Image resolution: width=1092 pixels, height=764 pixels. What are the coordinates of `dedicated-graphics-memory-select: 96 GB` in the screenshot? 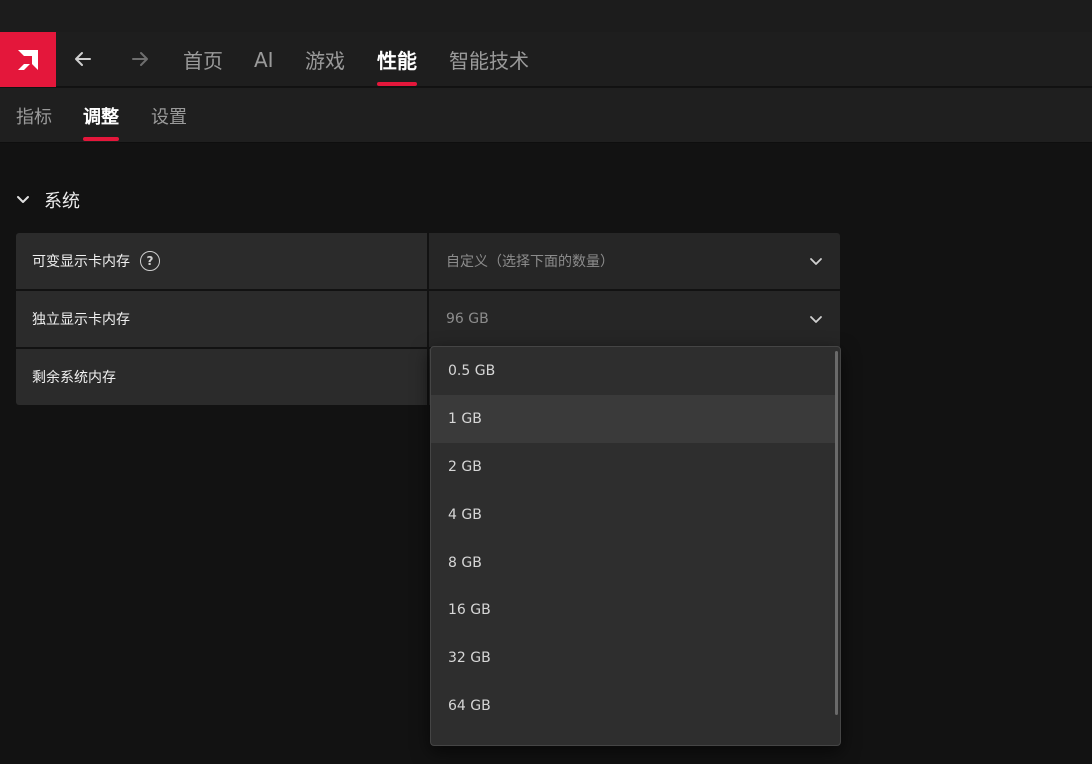 It's located at (634, 319).